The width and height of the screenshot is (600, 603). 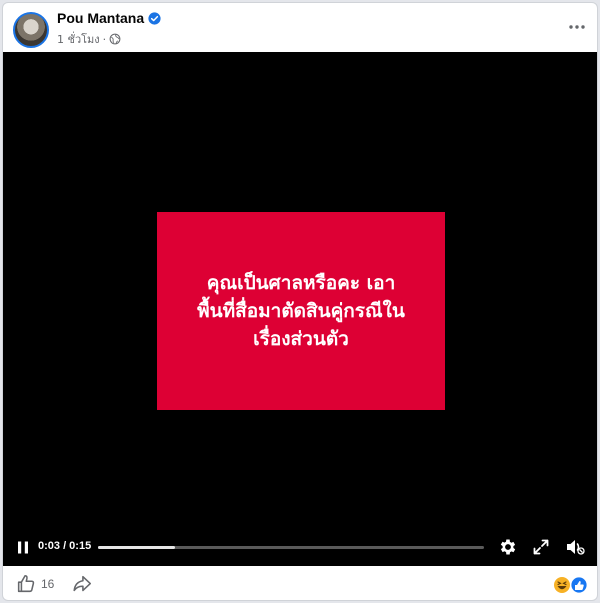 I want to click on video-controls: 0:03 / 0:15, so click(x=300, y=548).